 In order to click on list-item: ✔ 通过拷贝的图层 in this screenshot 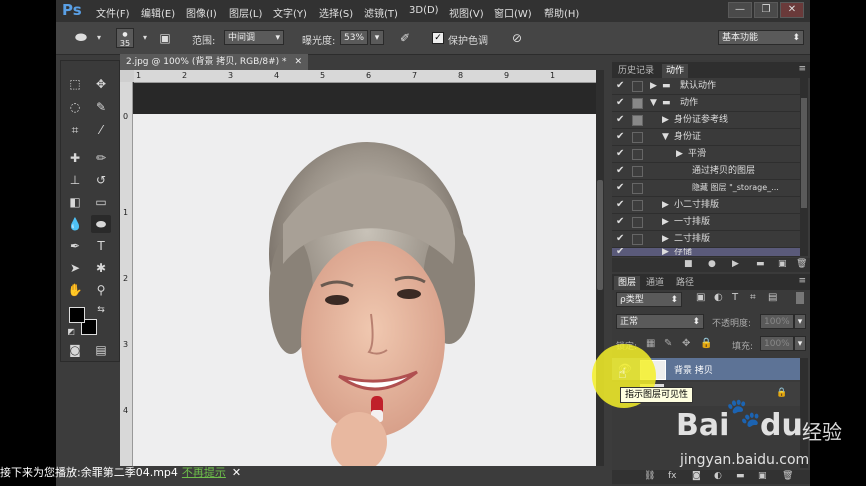, I will do `click(706, 171)`.